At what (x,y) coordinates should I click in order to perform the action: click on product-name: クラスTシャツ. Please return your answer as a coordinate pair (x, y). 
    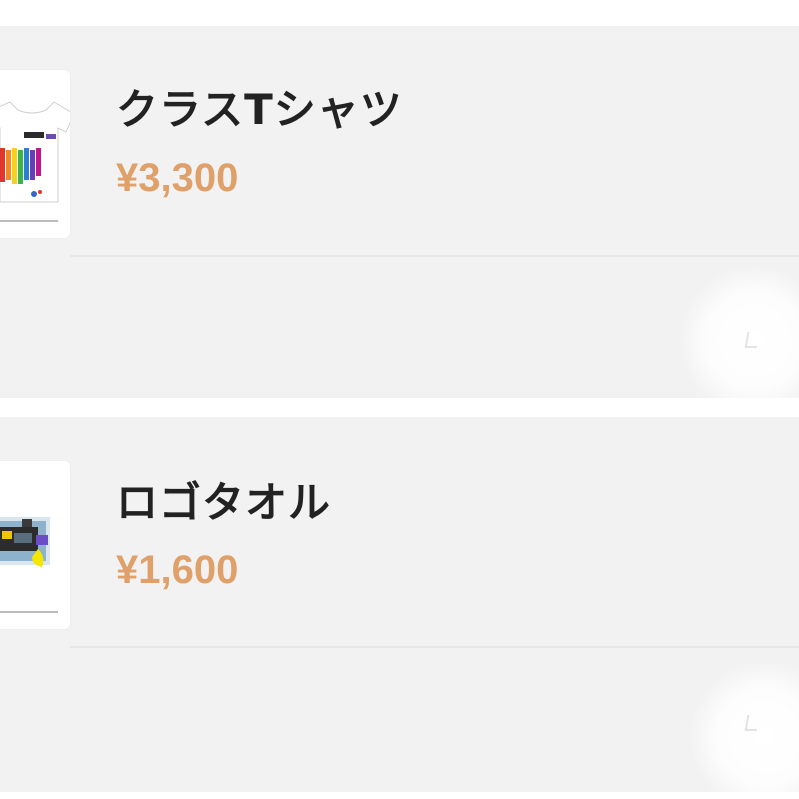
    Looking at the image, I should click on (259, 106).